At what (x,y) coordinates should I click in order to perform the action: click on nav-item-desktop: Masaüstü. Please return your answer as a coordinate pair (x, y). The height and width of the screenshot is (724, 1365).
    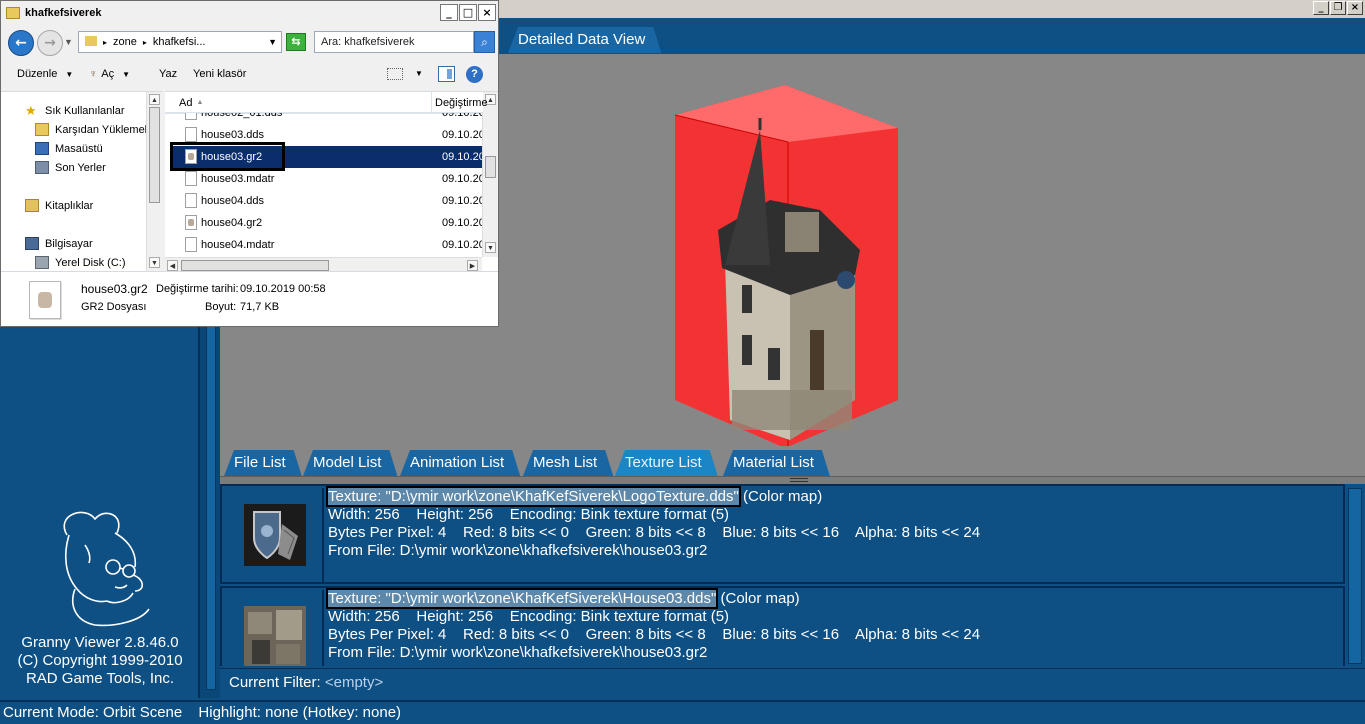
    Looking at the image, I should click on (69, 148).